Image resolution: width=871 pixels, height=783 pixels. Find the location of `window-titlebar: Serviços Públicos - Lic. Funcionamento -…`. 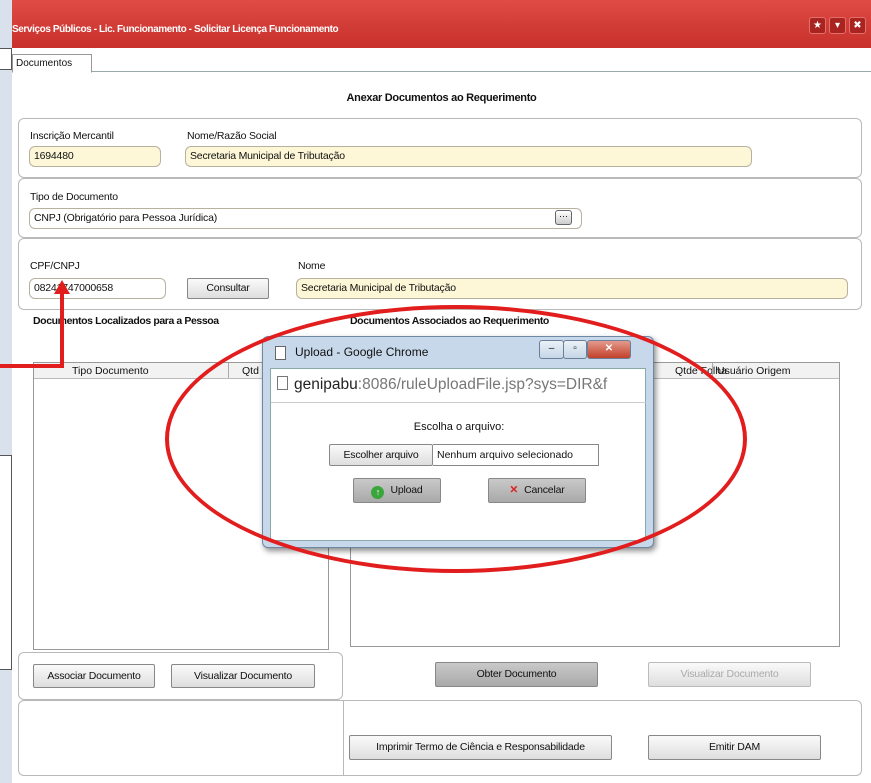

window-titlebar: Serviços Públicos - Lic. Funcionamento -… is located at coordinates (441, 24).